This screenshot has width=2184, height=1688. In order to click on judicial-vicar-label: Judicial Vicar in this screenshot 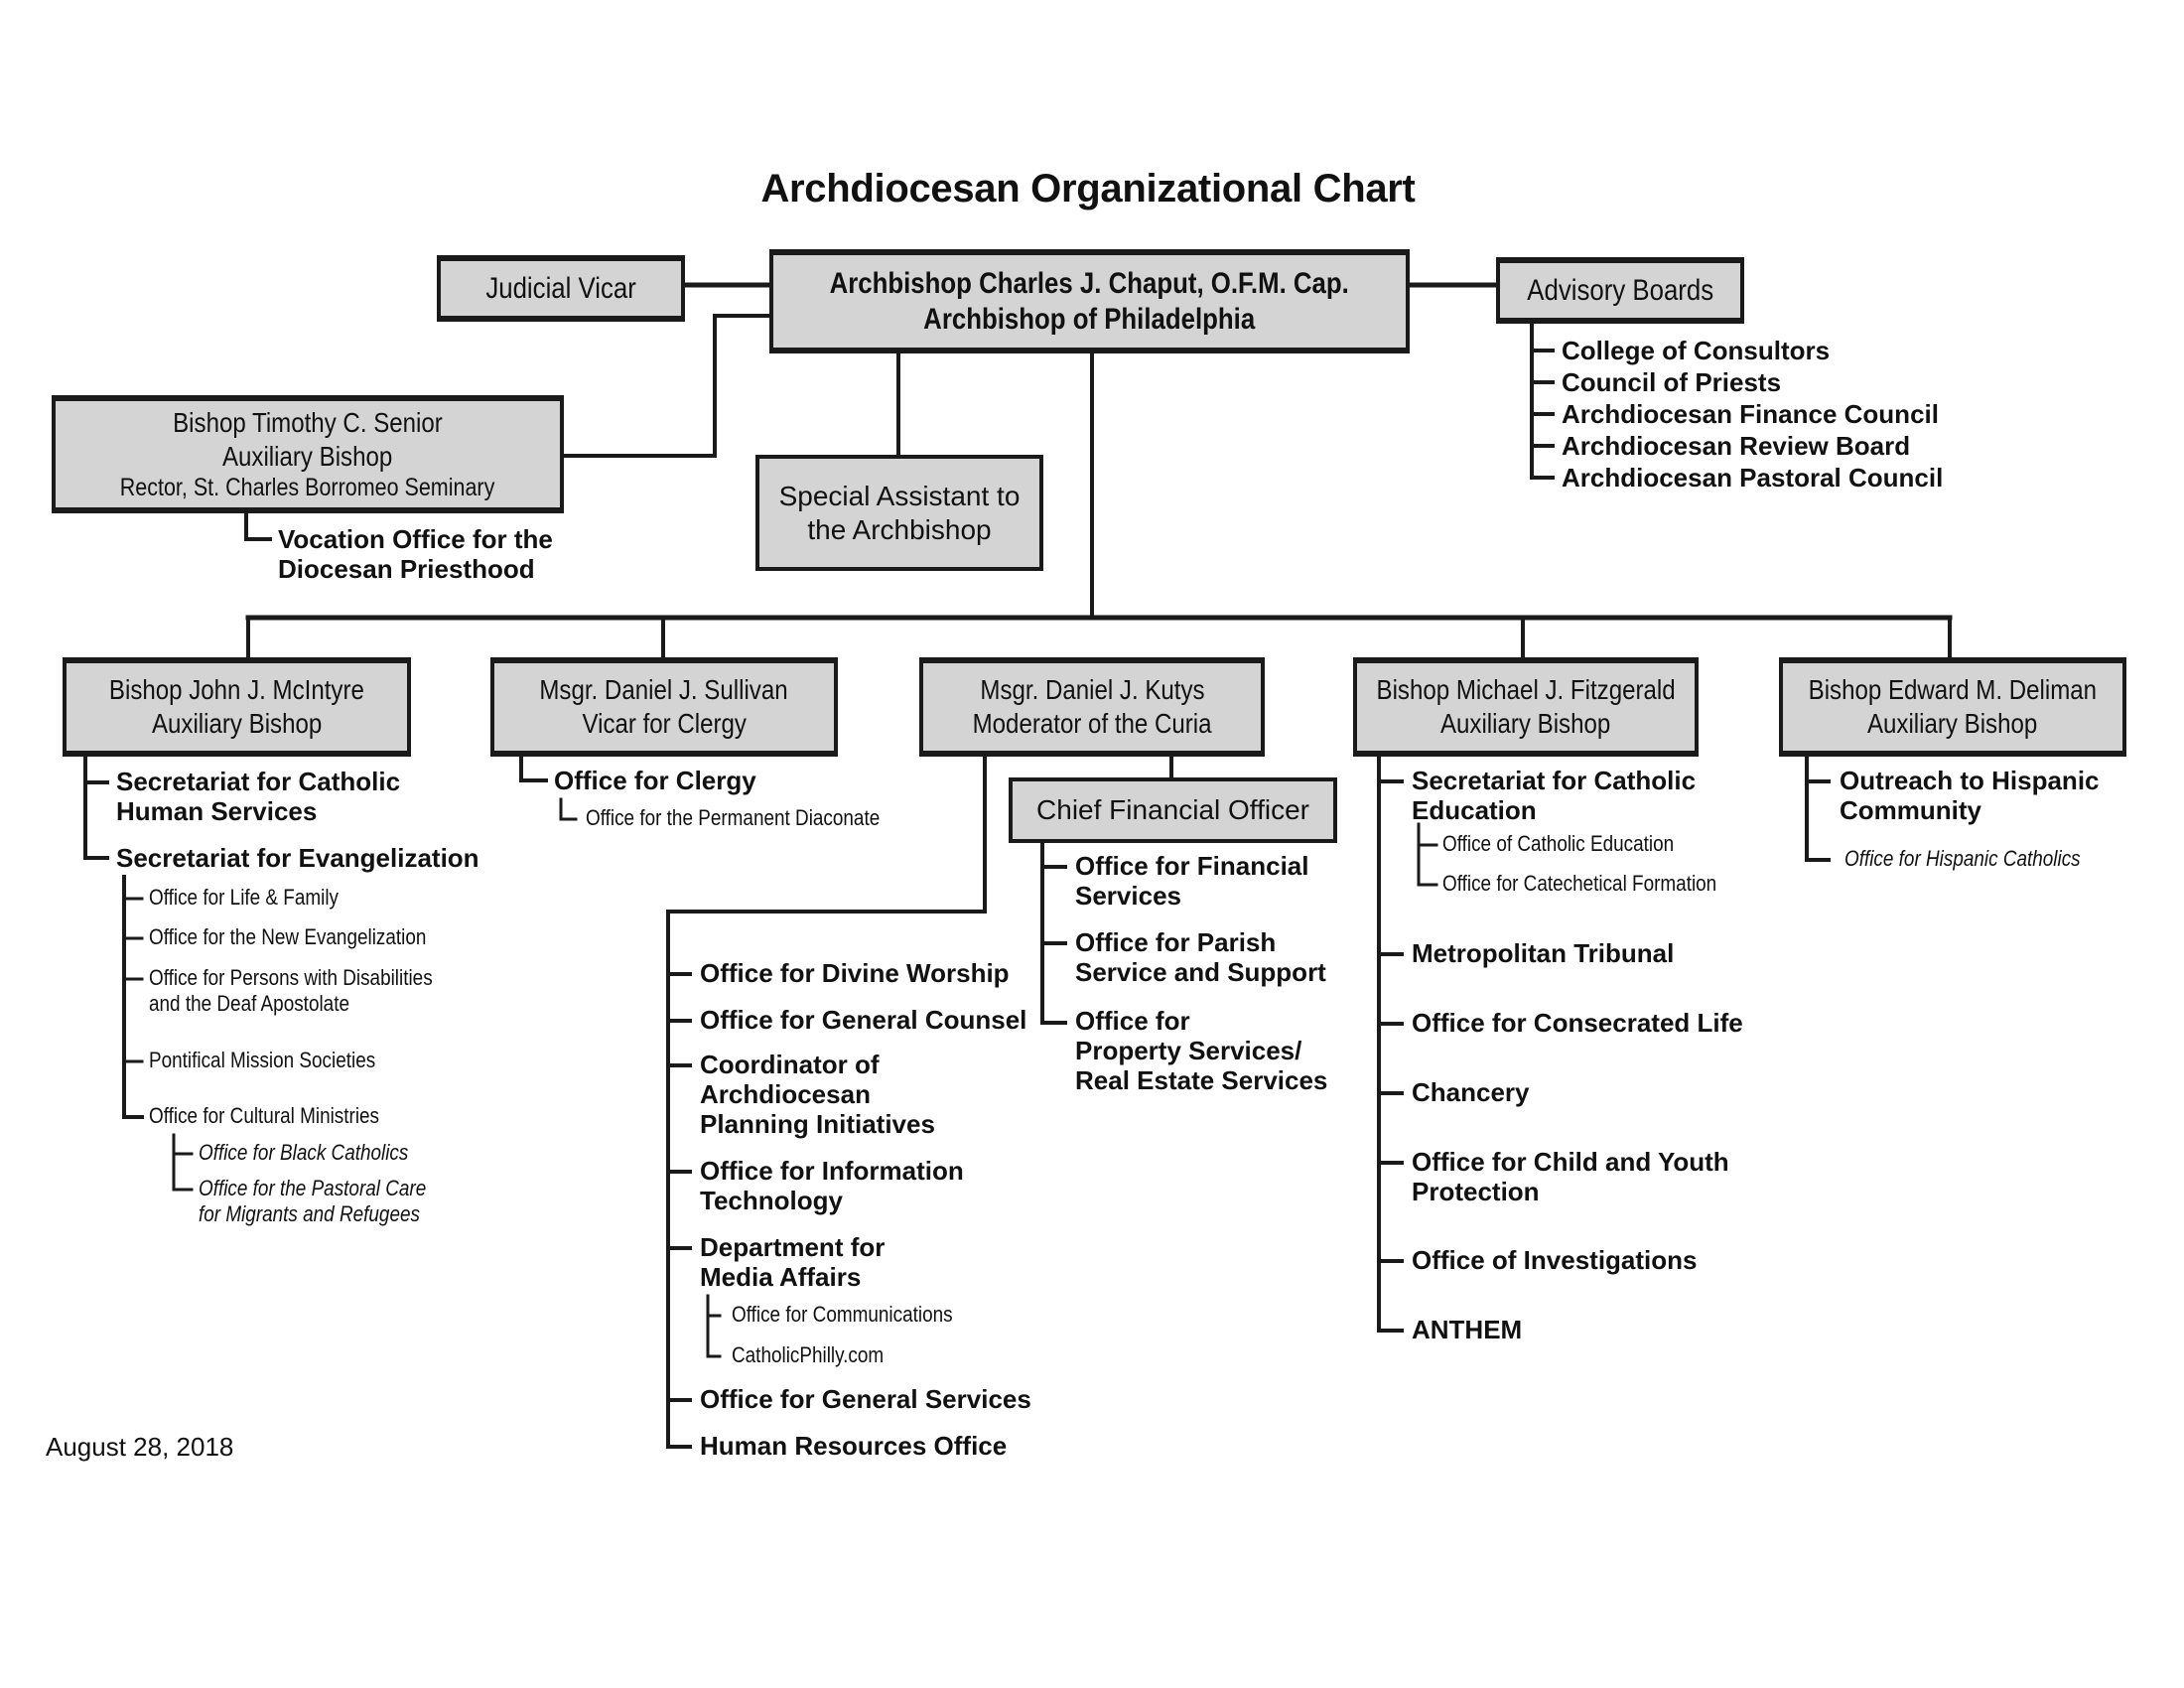, I will do `click(560, 288)`.